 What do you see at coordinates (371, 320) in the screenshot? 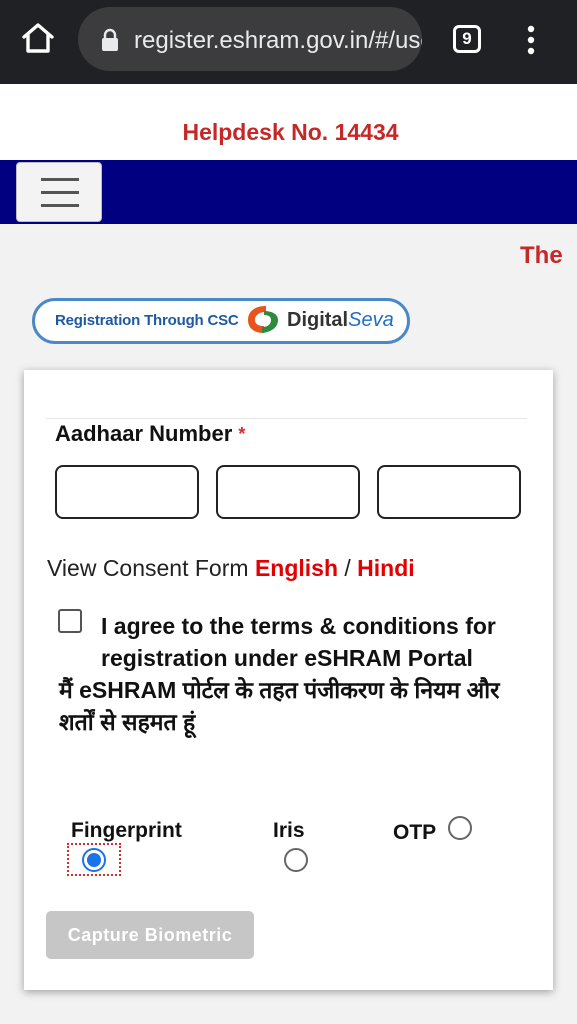
I see `brand-seva: Seva` at bounding box center [371, 320].